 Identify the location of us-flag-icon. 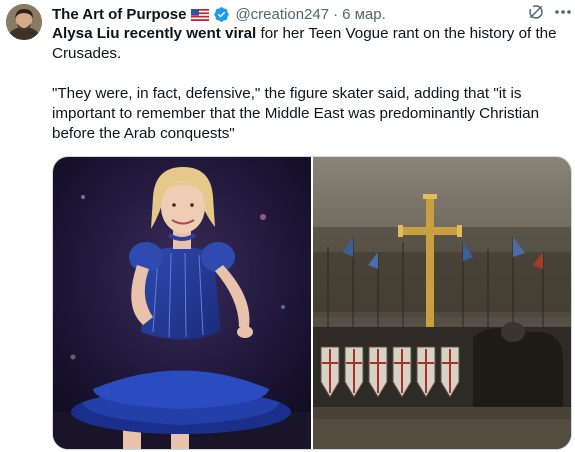
(200, 15).